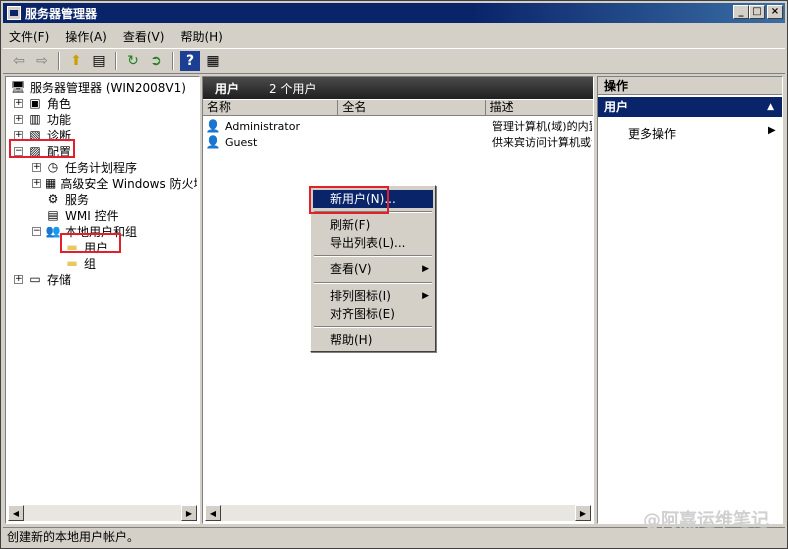  I want to click on title-bar: 服务器管理器 _ □ ×, so click(394, 13).